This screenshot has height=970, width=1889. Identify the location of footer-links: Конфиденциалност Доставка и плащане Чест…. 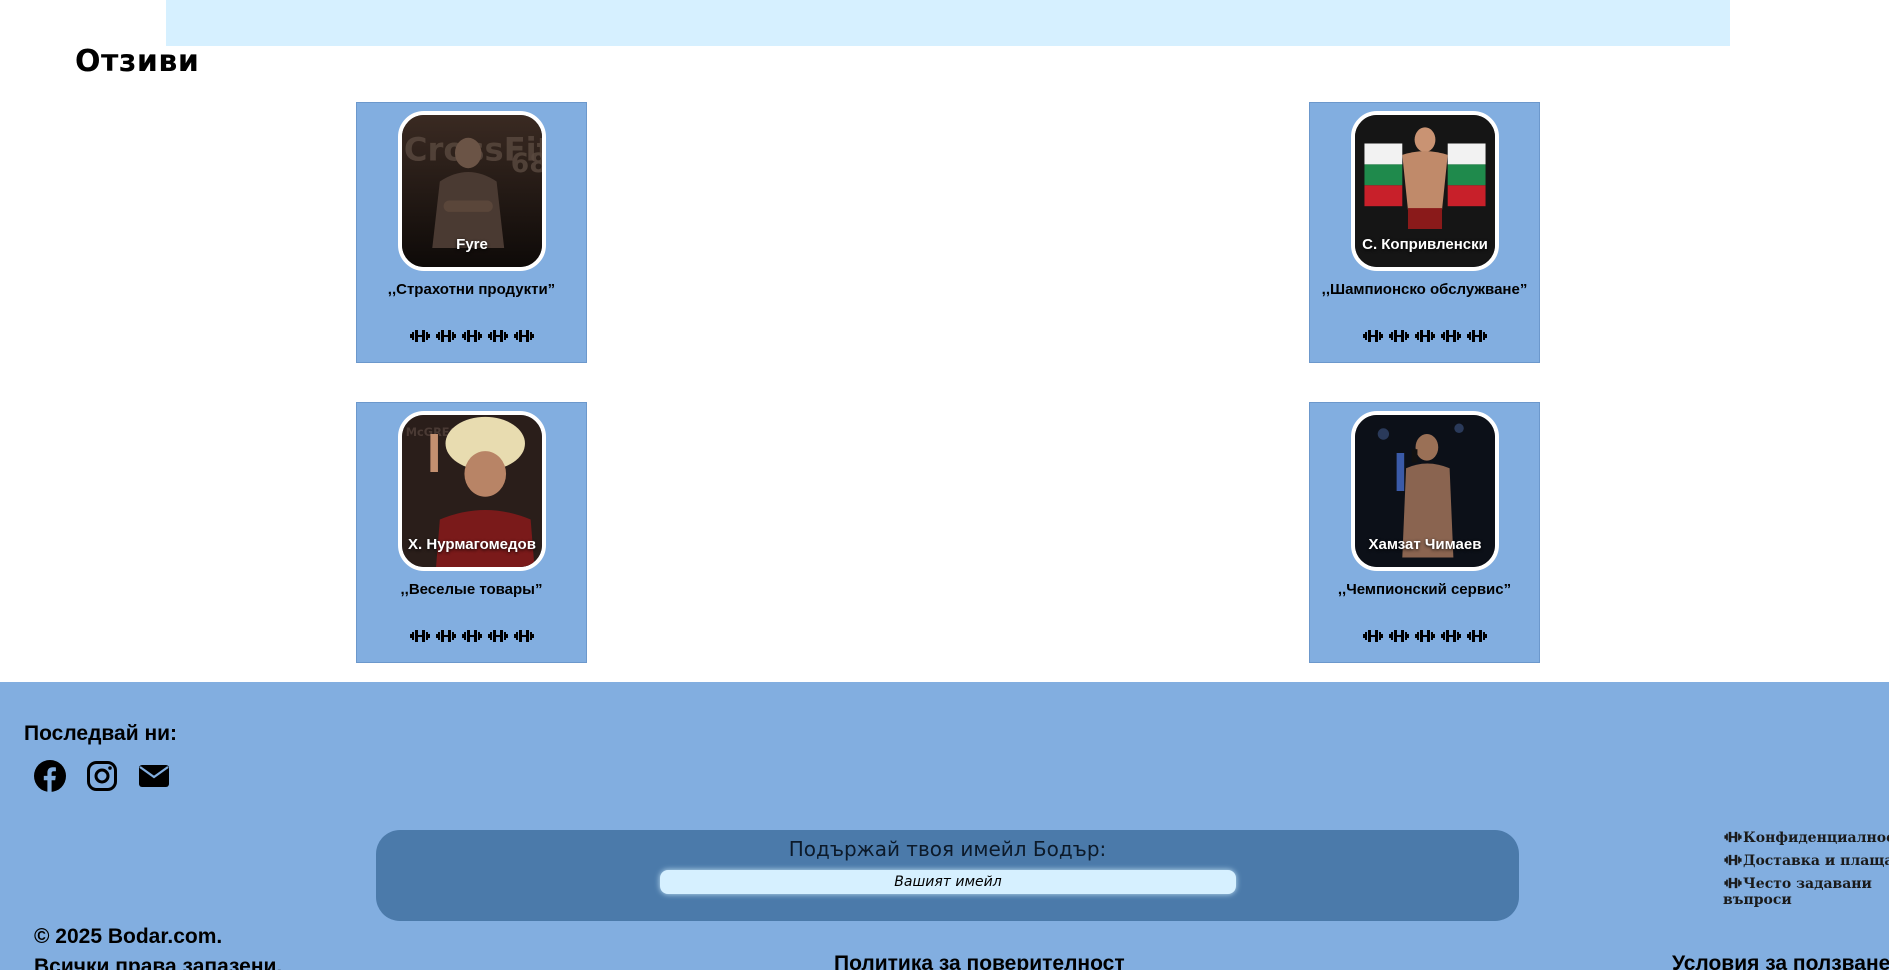
(1806, 872).